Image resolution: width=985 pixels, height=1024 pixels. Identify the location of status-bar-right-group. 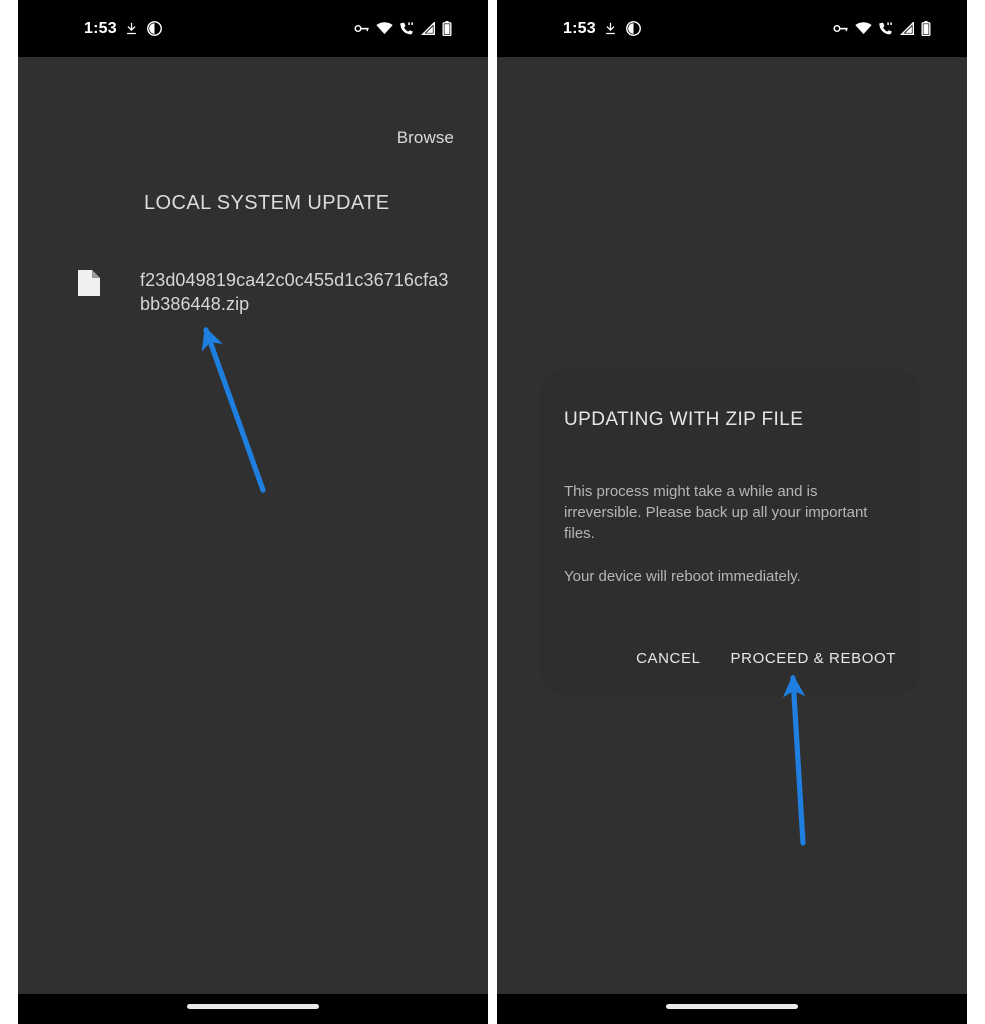
(403, 28).